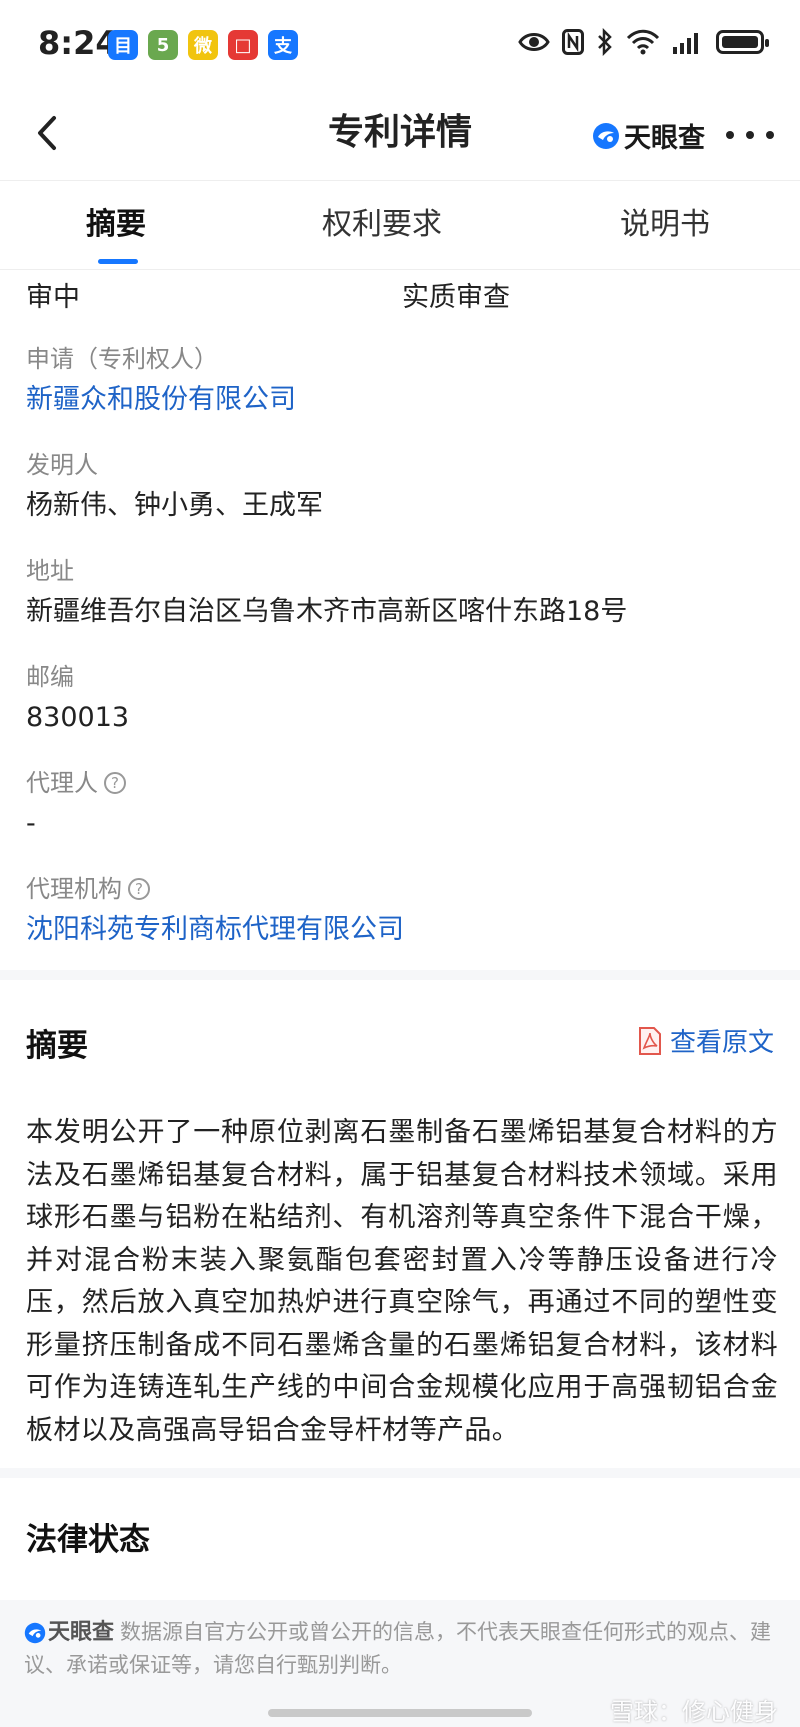 This screenshot has height=1727, width=800. Describe the element at coordinates (163, 45) in the screenshot. I see `app-icon-2: 5` at that location.